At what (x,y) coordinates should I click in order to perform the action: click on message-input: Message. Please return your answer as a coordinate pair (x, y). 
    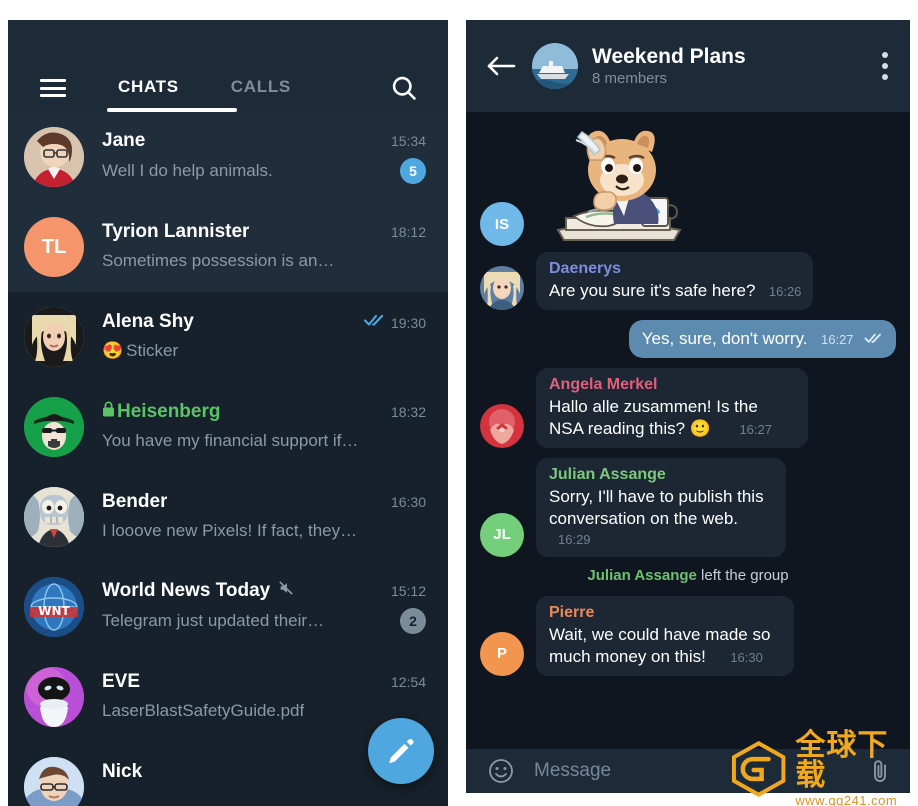
    Looking at the image, I should click on (572, 771).